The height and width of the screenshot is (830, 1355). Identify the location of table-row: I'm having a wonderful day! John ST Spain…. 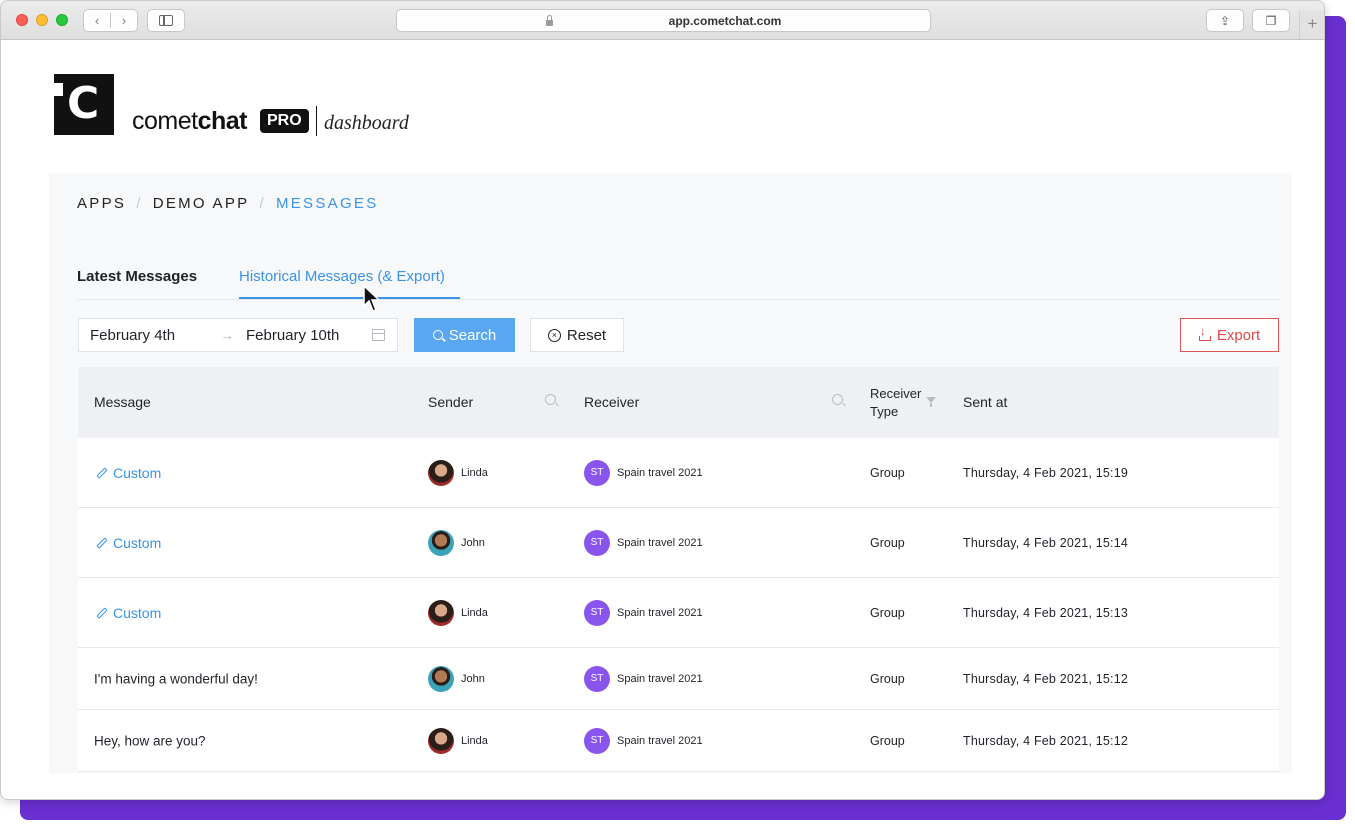
(678, 679).